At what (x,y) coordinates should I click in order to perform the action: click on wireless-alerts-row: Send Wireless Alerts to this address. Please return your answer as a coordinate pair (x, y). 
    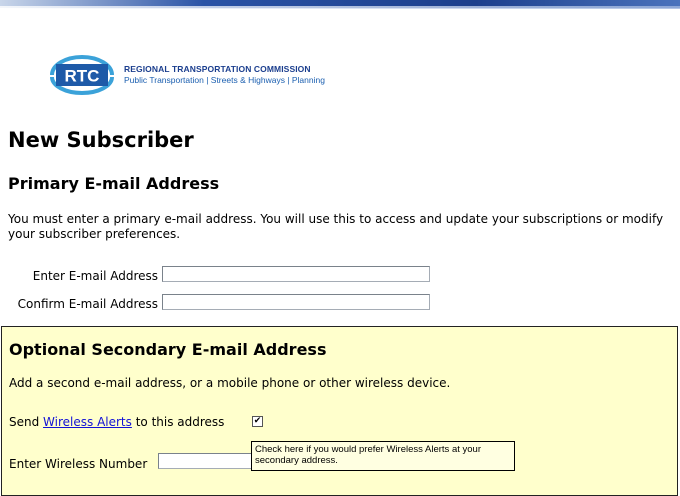
    Looking at the image, I should click on (116, 422).